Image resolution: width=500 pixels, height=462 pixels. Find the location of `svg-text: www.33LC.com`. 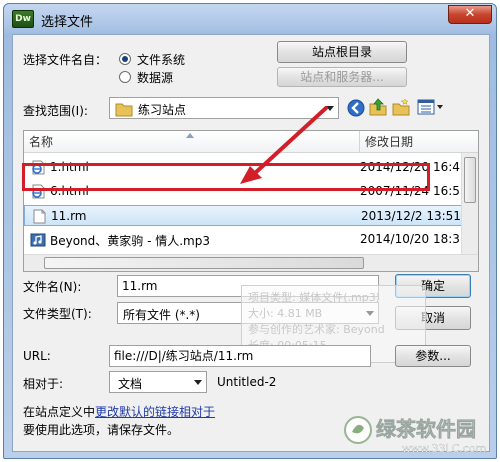

svg-text: www.33LC.com is located at coordinates (444, 448).